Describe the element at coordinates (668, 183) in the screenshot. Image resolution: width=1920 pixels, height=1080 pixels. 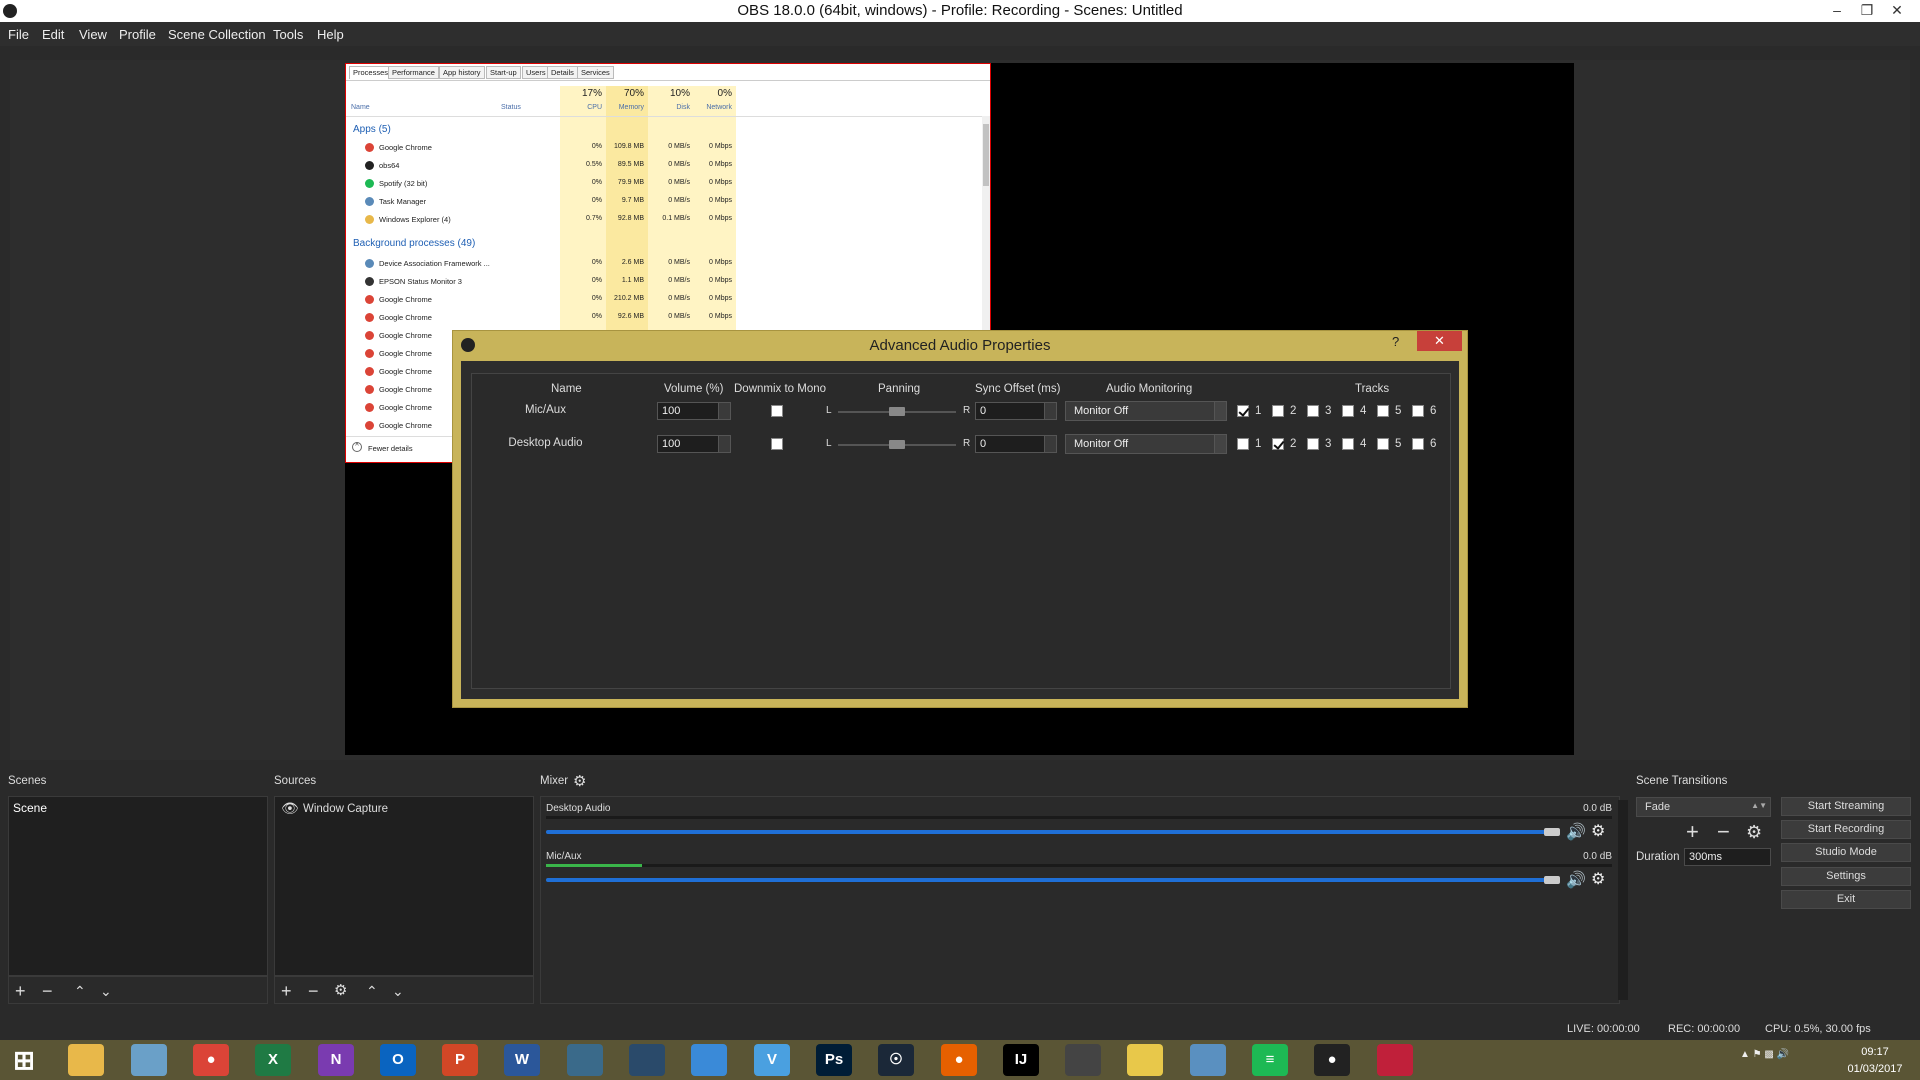
I see `tm-process-row: Spotify (32 bit) 0% 79.9 MB 0 MB/s 0 Mbps` at that location.